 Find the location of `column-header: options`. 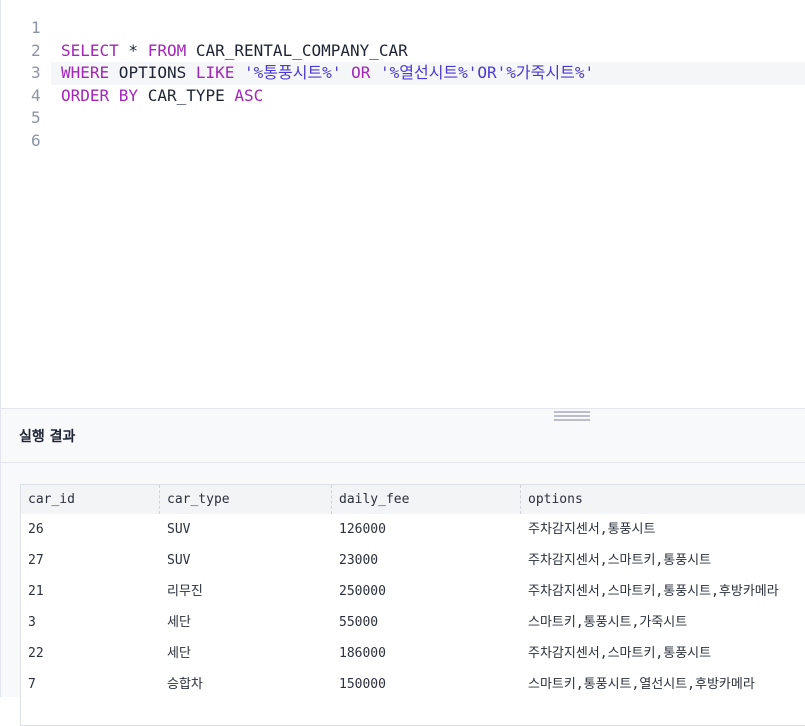

column-header: options is located at coordinates (663, 499).